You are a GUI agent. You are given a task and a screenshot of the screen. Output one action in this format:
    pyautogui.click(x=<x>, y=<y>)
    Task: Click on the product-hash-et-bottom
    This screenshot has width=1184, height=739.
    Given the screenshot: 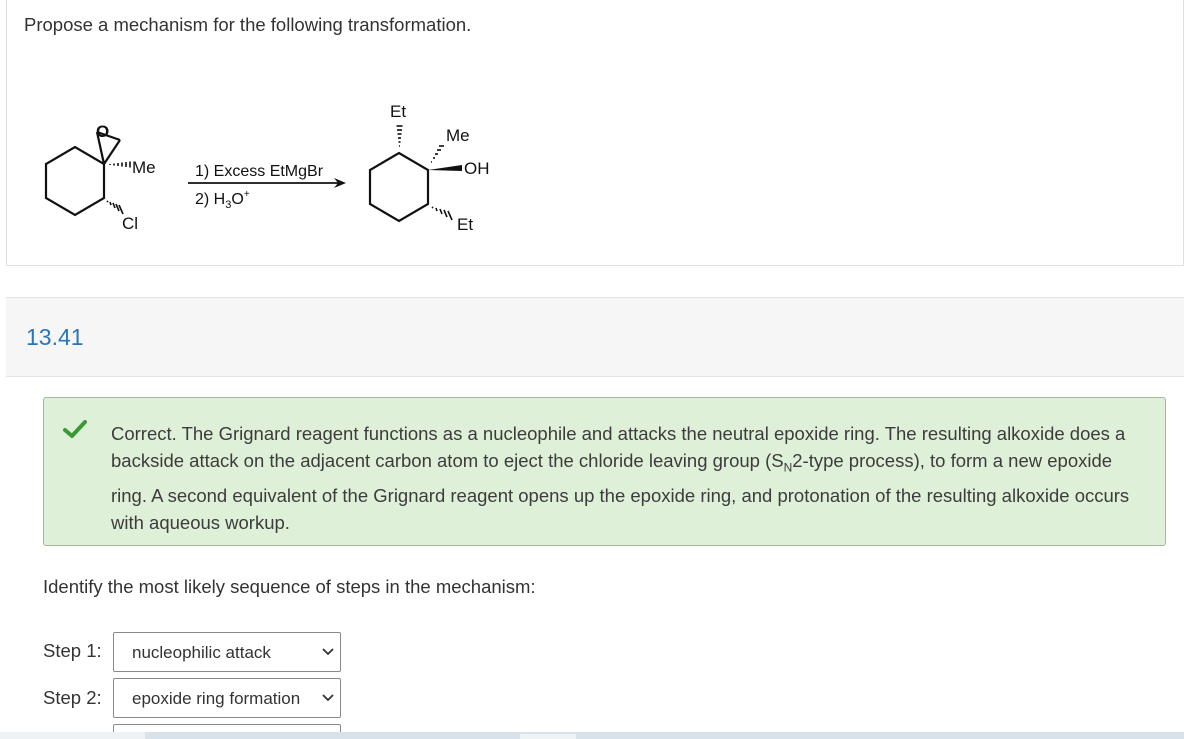 What is the action you would take?
    pyautogui.click(x=442, y=213)
    